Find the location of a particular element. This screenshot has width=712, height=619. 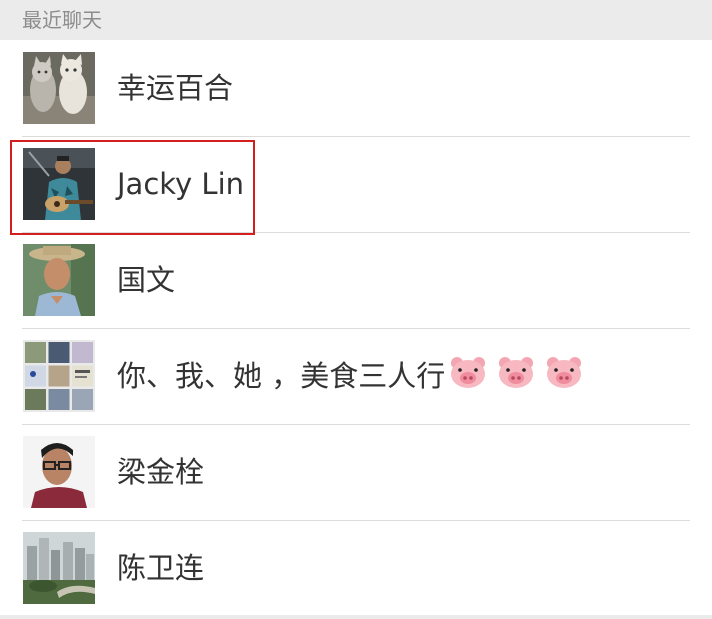

chat-name: 幸运百合 is located at coordinates (175, 88).